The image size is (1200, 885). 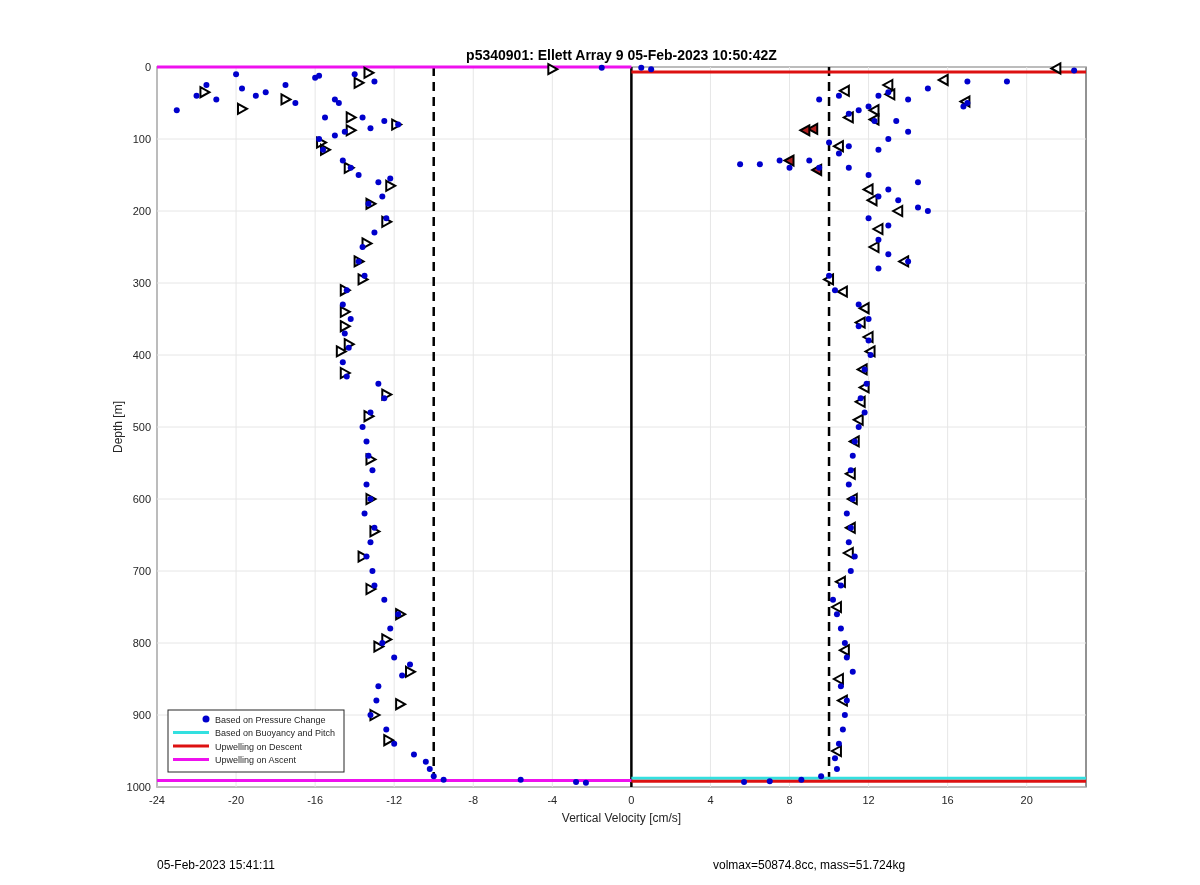 What do you see at coordinates (141, 499) in the screenshot?
I see `y-tick-label: 600` at bounding box center [141, 499].